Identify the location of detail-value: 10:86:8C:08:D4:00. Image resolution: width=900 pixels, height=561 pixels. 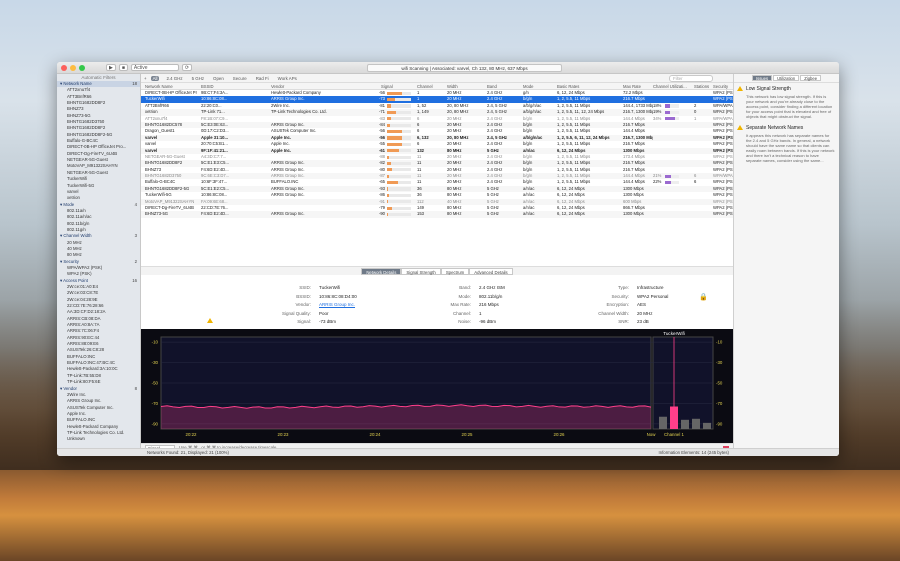
(338, 296).